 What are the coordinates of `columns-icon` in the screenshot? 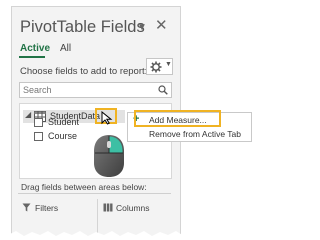 It's located at (108, 207).